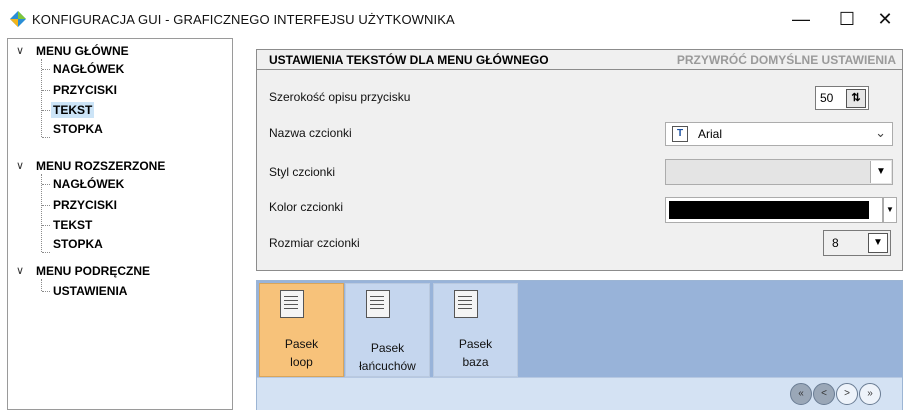 The image size is (908, 412). I want to click on spin-updown-icon: ⇅, so click(856, 98).